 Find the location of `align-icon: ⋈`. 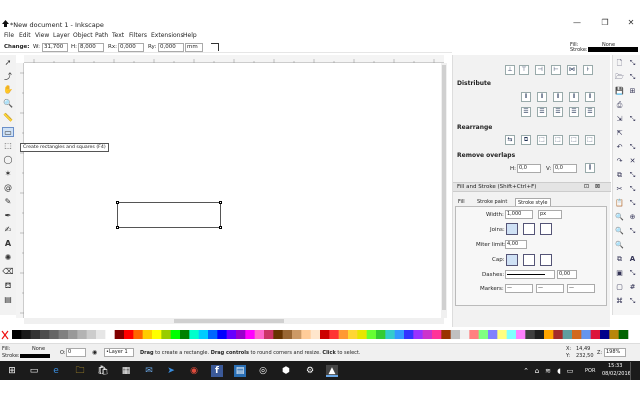

align-icon: ⋈ is located at coordinates (572, 70).